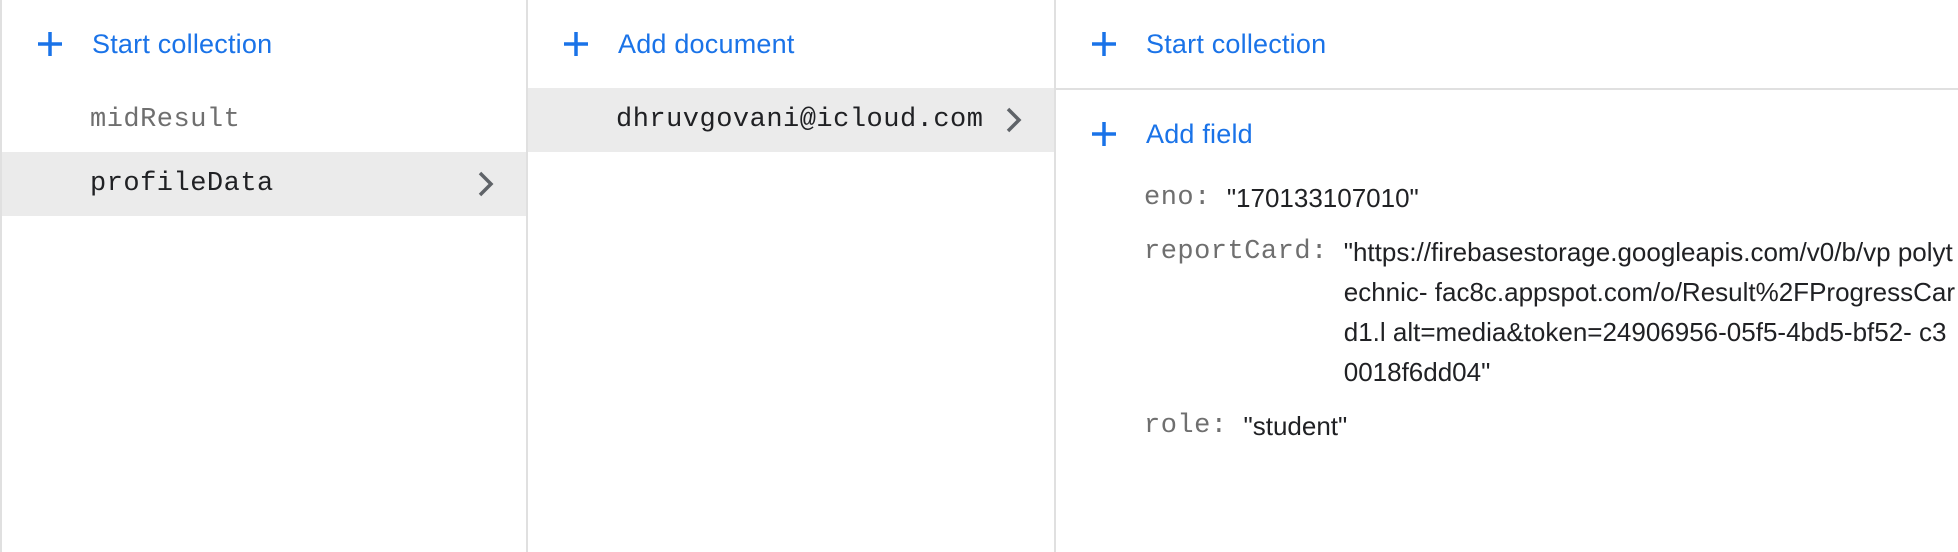 The image size is (1958, 552). I want to click on add-document-button: Add document, so click(791, 44).